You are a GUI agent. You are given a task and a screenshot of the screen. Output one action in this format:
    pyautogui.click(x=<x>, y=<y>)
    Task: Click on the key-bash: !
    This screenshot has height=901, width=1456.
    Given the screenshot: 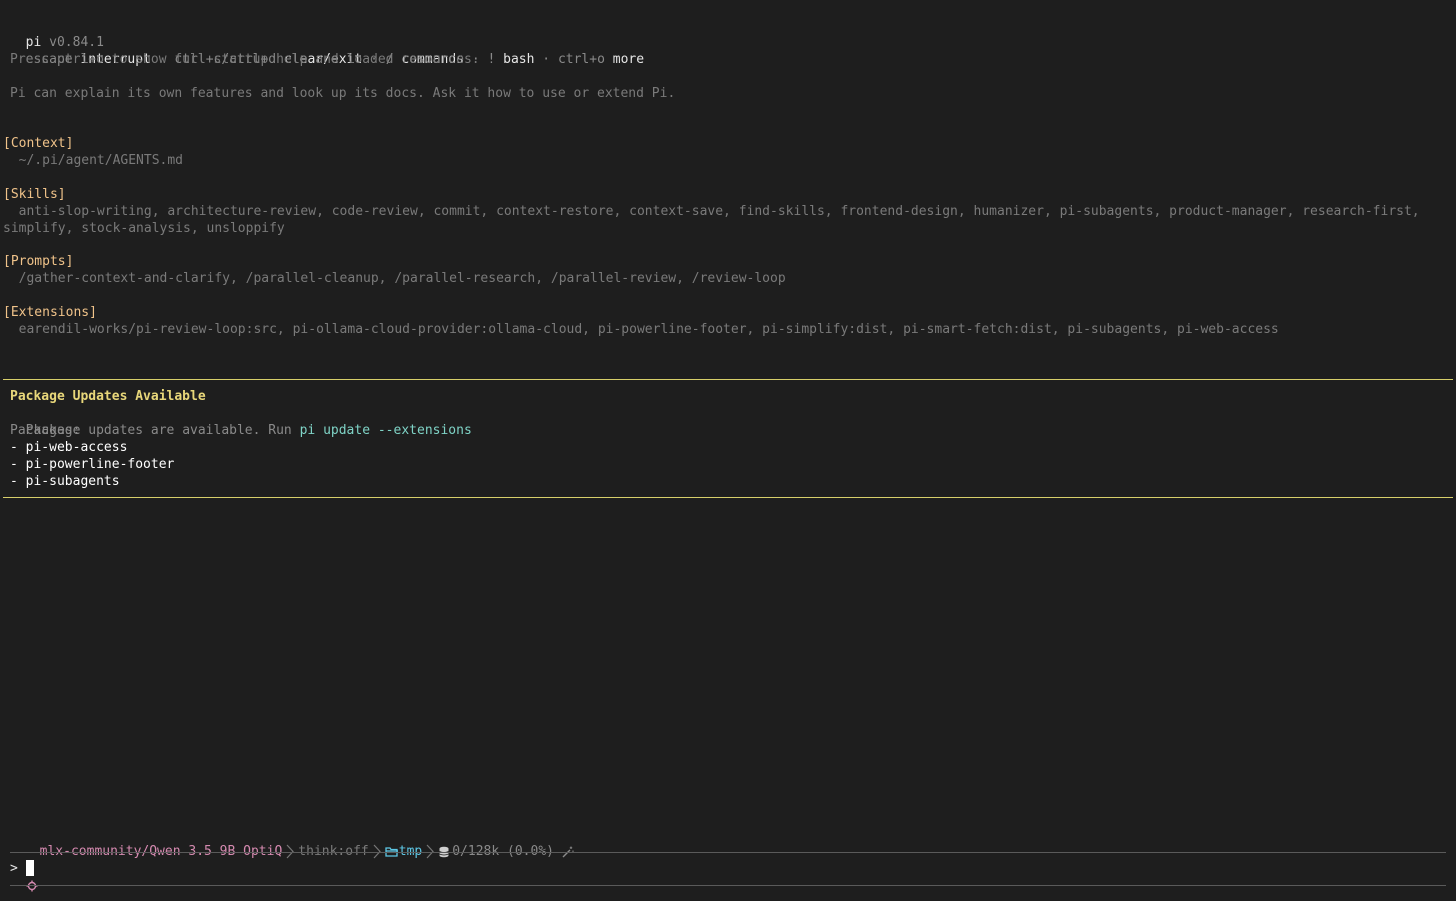 What is the action you would take?
    pyautogui.click(x=491, y=59)
    